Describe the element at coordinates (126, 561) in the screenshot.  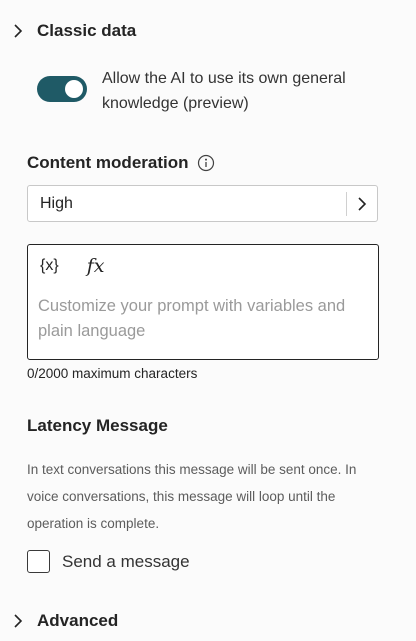
I see `send-message-label: Send a message` at that location.